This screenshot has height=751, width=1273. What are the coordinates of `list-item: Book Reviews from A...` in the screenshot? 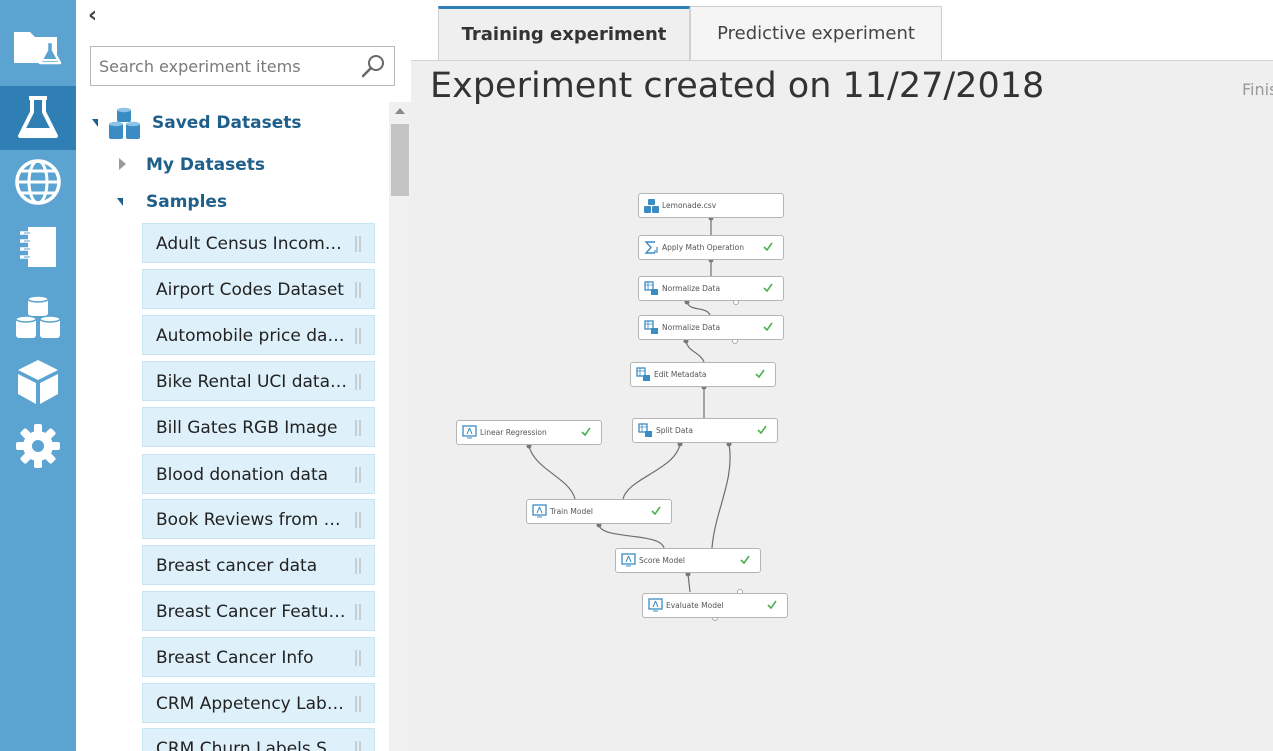 It's located at (258, 519).